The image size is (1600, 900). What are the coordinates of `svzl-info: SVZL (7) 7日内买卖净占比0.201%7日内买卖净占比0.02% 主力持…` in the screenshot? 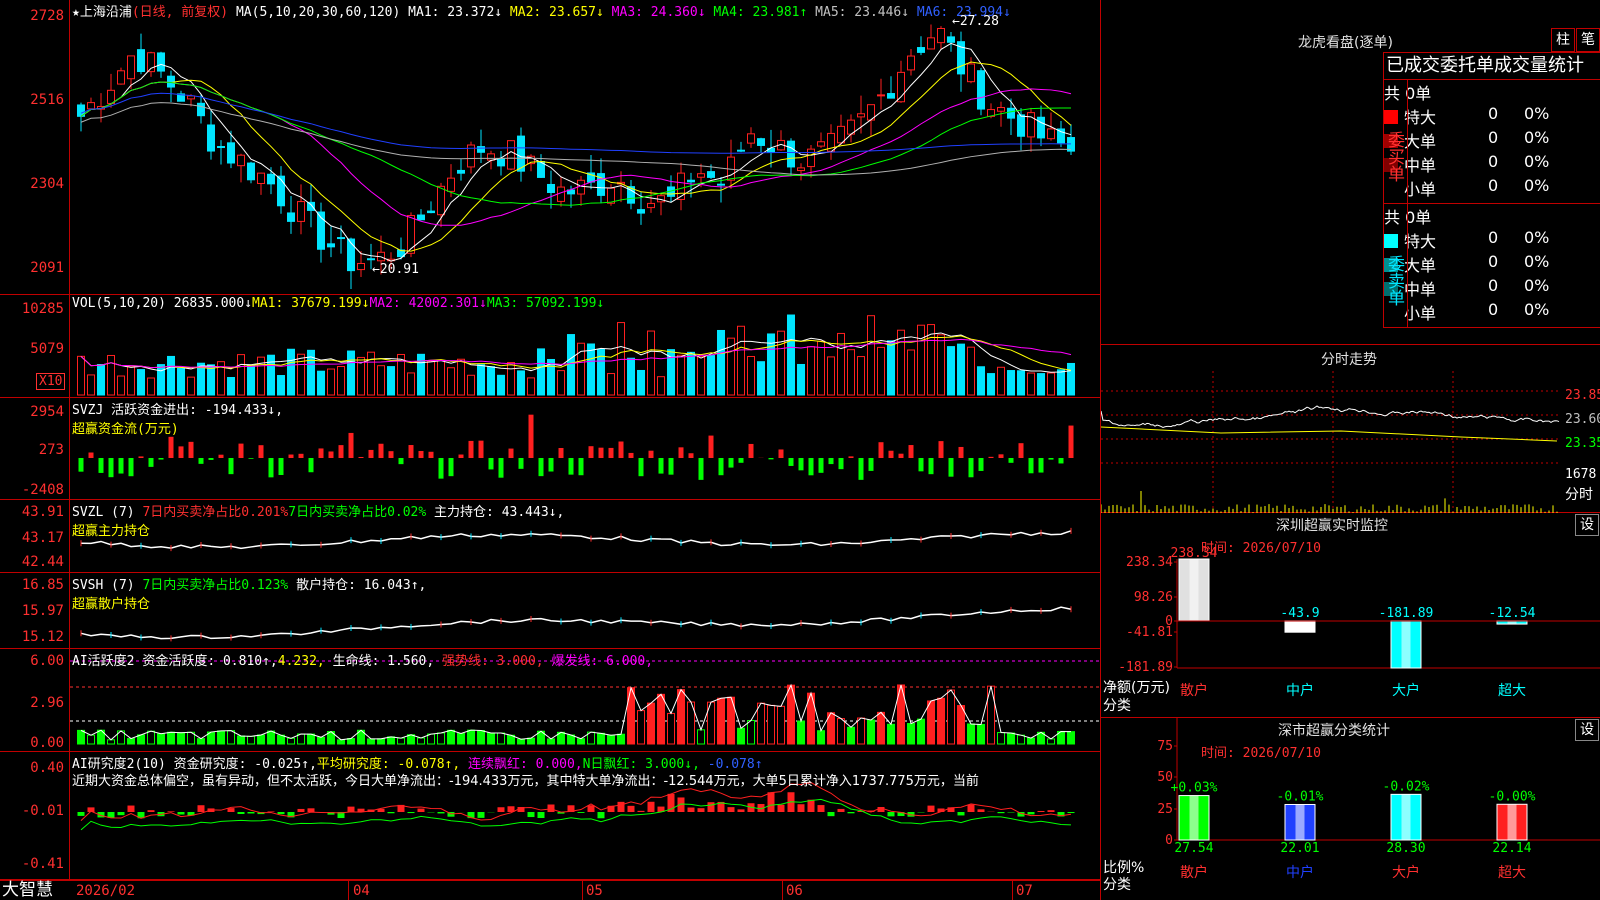 It's located at (318, 520).